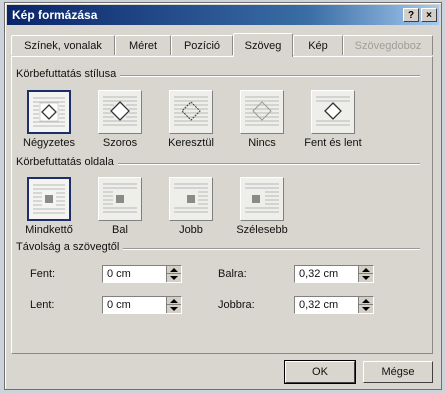 Image resolution: width=445 pixels, height=393 pixels. Describe the element at coordinates (320, 372) in the screenshot. I see `ok-button: OK` at that location.